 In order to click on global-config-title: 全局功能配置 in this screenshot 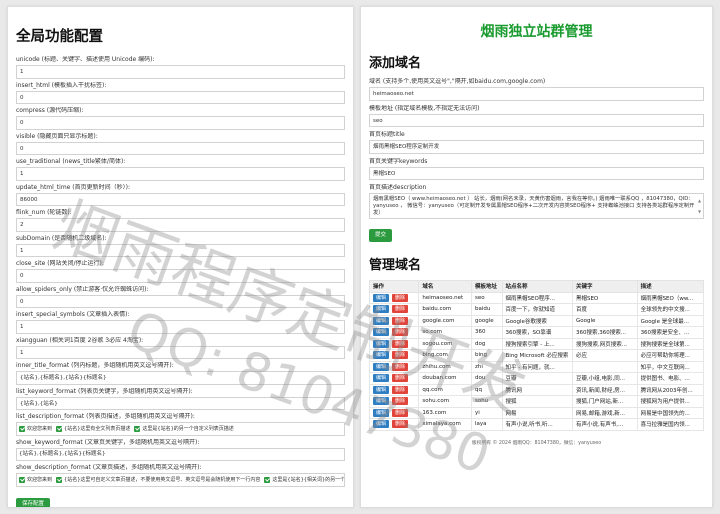, I will do `click(59, 37)`.